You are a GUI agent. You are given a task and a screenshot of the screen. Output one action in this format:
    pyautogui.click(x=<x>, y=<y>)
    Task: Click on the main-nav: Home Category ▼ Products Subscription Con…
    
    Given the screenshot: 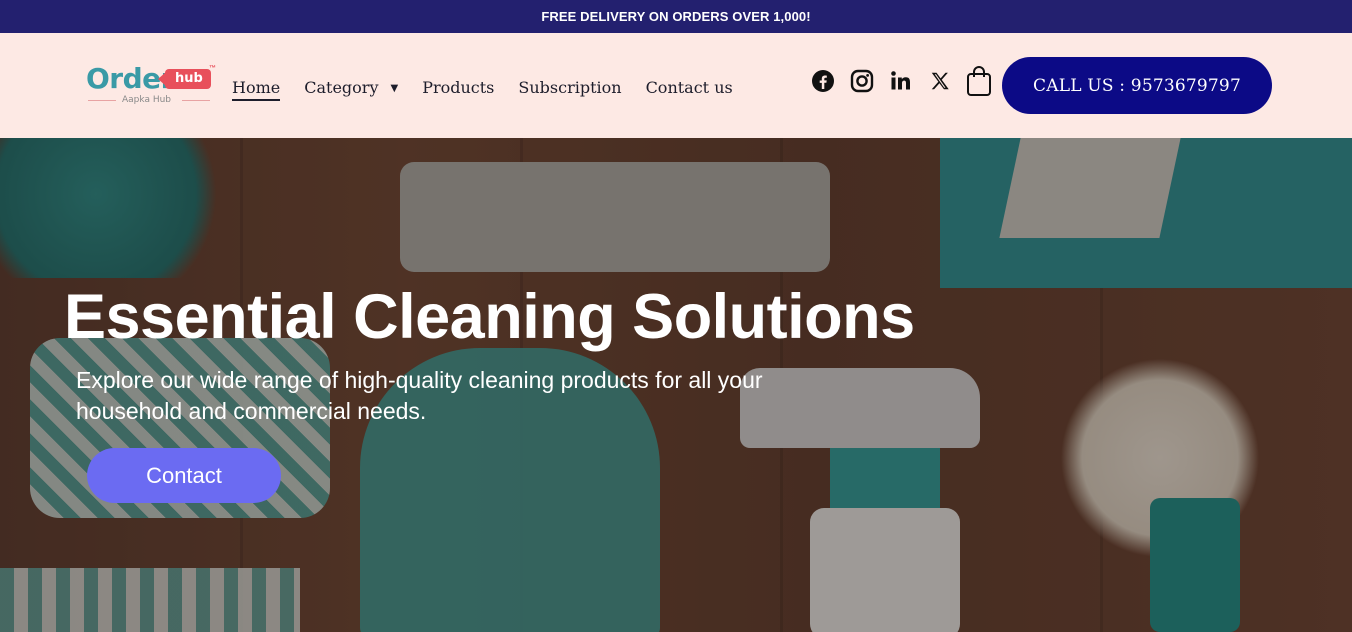 What is the action you would take?
    pyautogui.click(x=494, y=88)
    